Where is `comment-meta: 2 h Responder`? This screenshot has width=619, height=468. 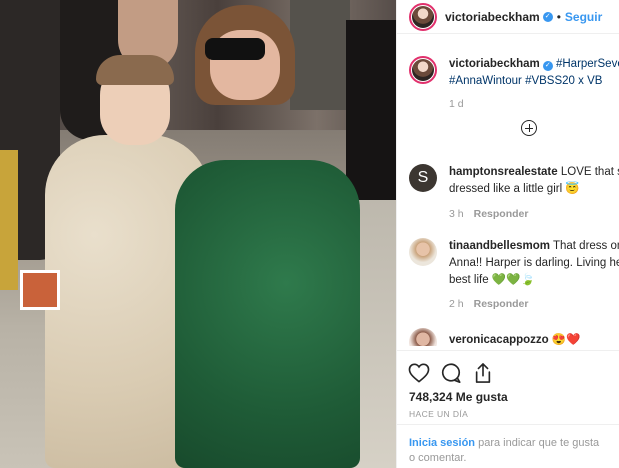
comment-meta: 2 h Responder is located at coordinates (489, 304).